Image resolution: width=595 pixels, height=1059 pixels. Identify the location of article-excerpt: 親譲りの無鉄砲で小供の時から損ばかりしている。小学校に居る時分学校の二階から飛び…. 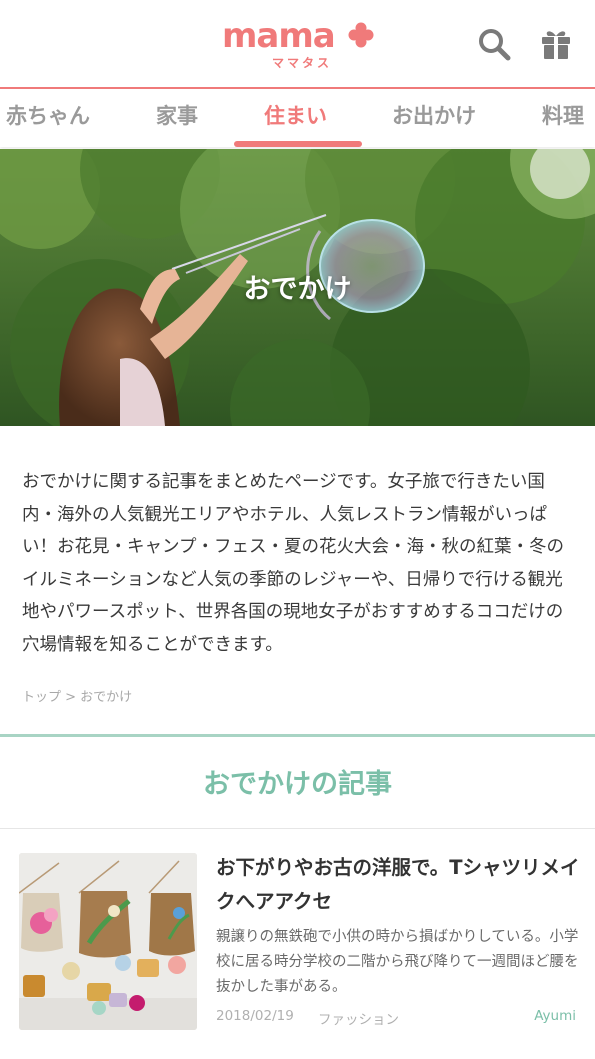
(397, 962).